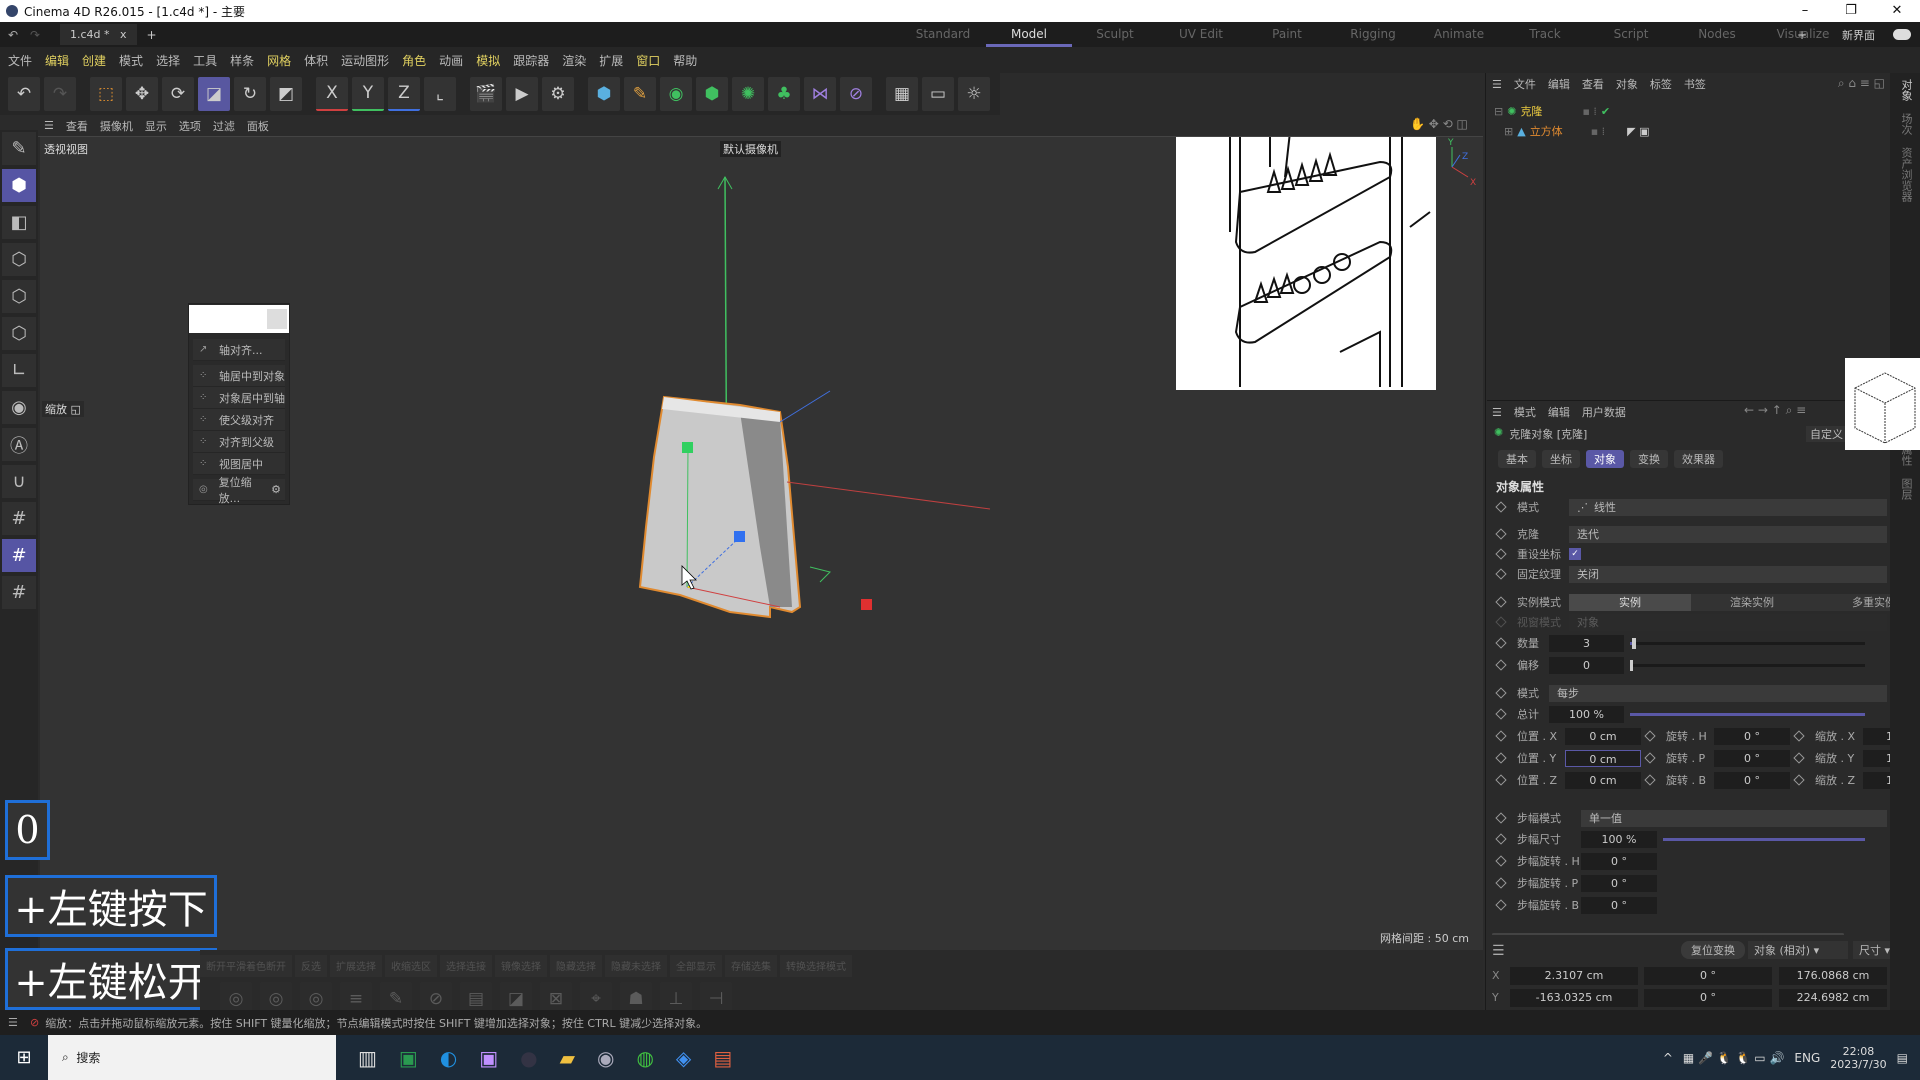 This screenshot has height=1080, width=1920. I want to click on vertical-tab: 对象, so click(1905, 90).